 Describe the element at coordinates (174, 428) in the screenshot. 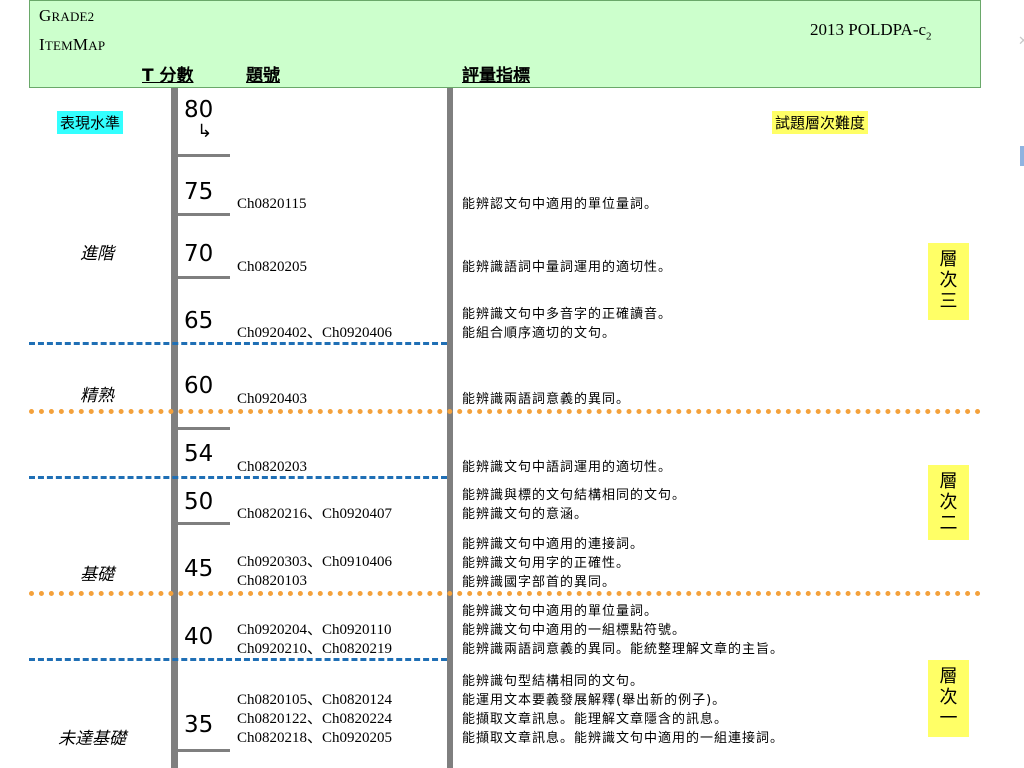

I see `score-axis-bar` at that location.